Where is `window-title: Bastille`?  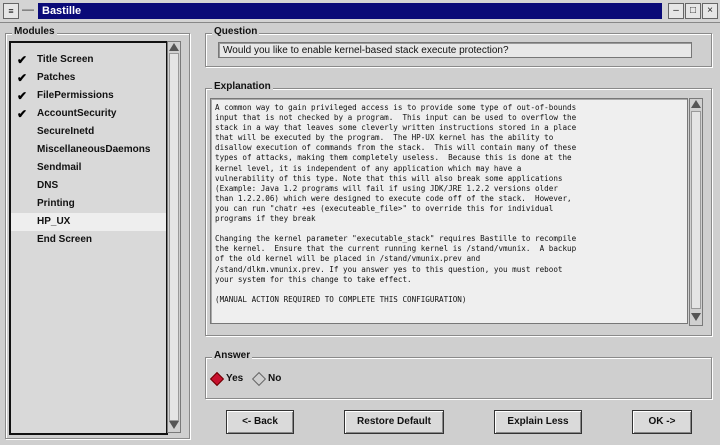
window-title: Bastille is located at coordinates (62, 11).